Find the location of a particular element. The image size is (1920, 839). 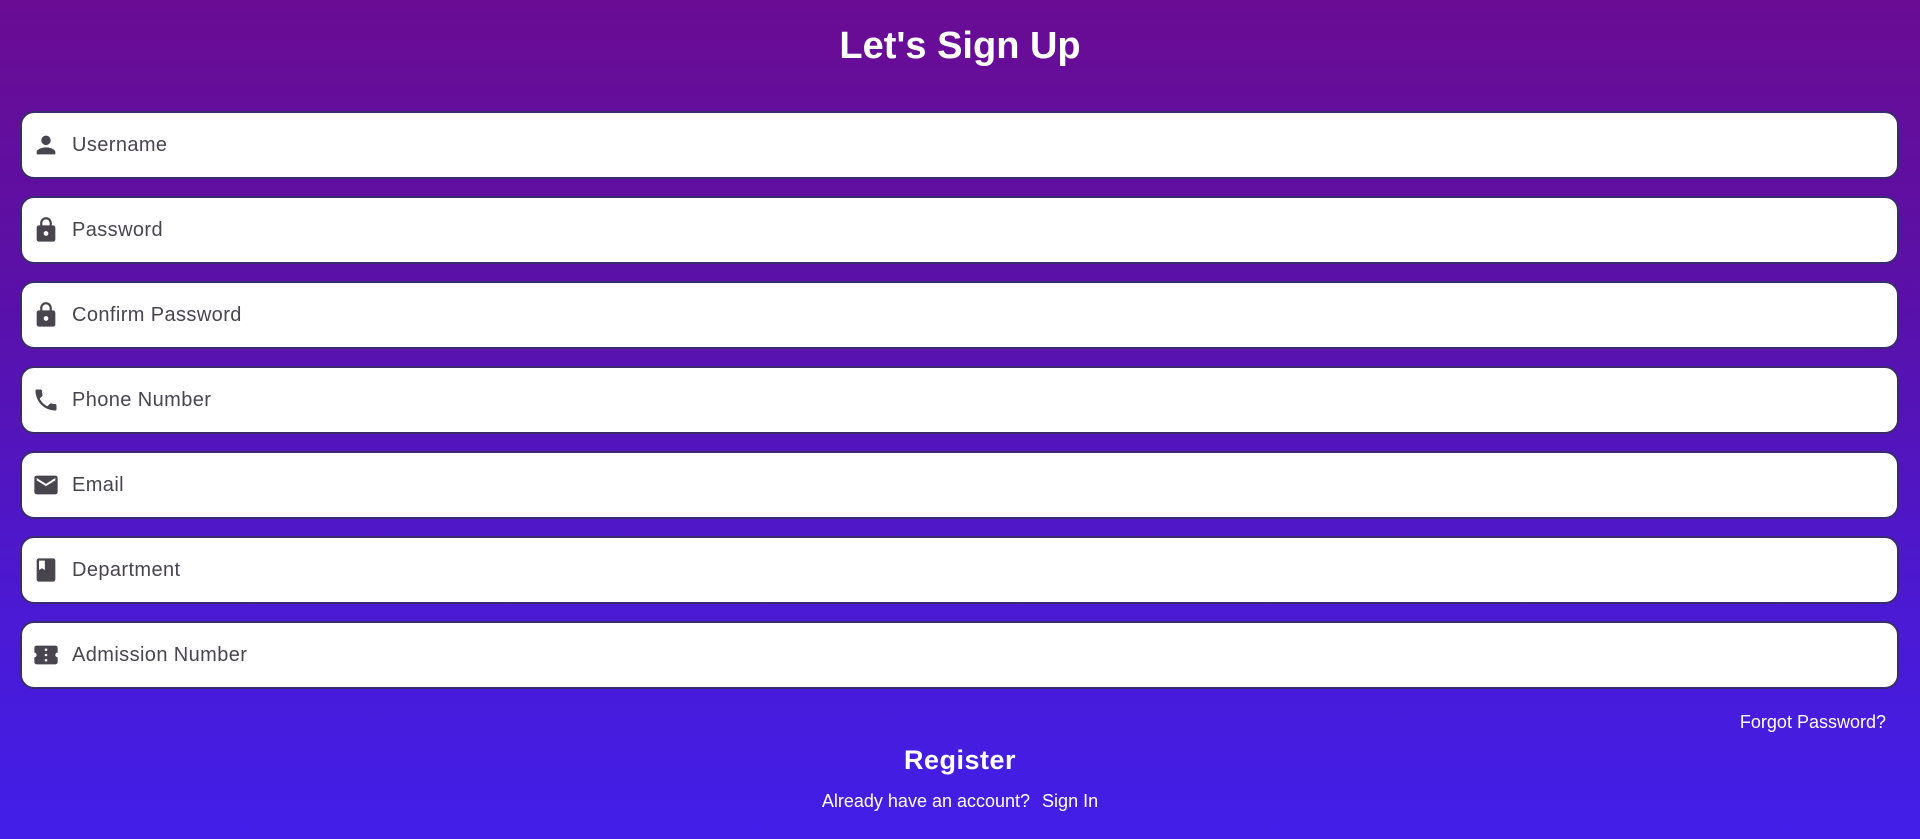

username-input is located at coordinates (984, 145).